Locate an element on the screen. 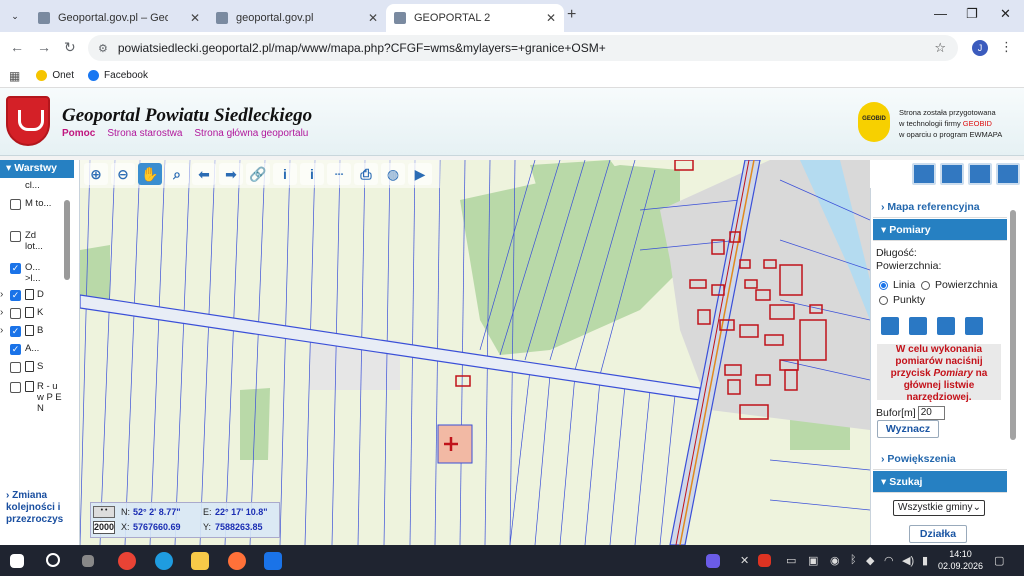 The width and height of the screenshot is (1024, 576). bookmark-facebook: Facebook is located at coordinates (118, 75).